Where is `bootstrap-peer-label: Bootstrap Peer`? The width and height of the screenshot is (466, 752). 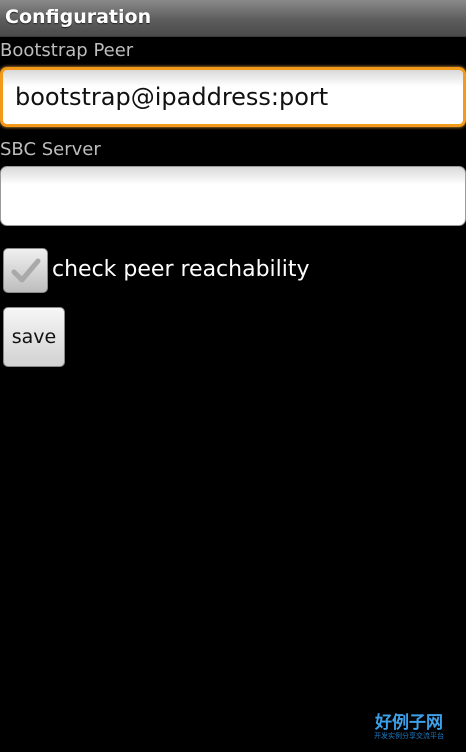
bootstrap-peer-label: Bootstrap Peer is located at coordinates (67, 50).